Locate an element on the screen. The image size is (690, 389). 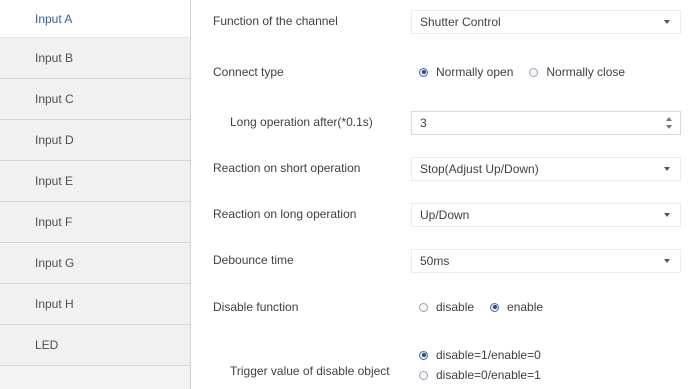
sidebar-item-label: Input D is located at coordinates (54, 140).